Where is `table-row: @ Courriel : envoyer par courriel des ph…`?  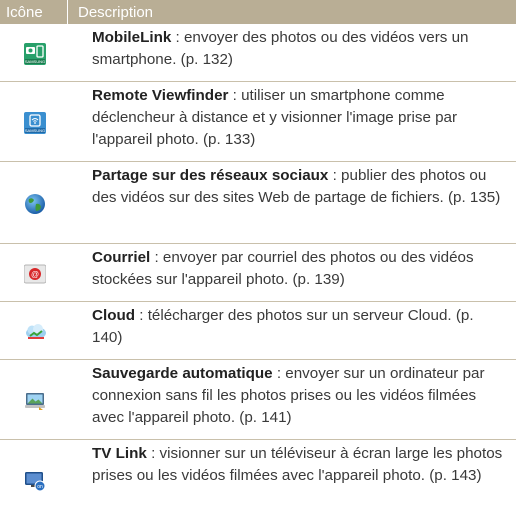
table-row: @ Courriel : envoyer par courriel des ph… is located at coordinates (258, 273).